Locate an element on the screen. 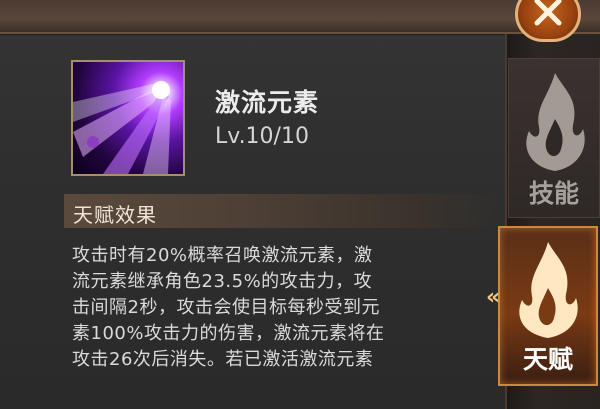  skill-name: 激流元素 is located at coordinates (267, 102).